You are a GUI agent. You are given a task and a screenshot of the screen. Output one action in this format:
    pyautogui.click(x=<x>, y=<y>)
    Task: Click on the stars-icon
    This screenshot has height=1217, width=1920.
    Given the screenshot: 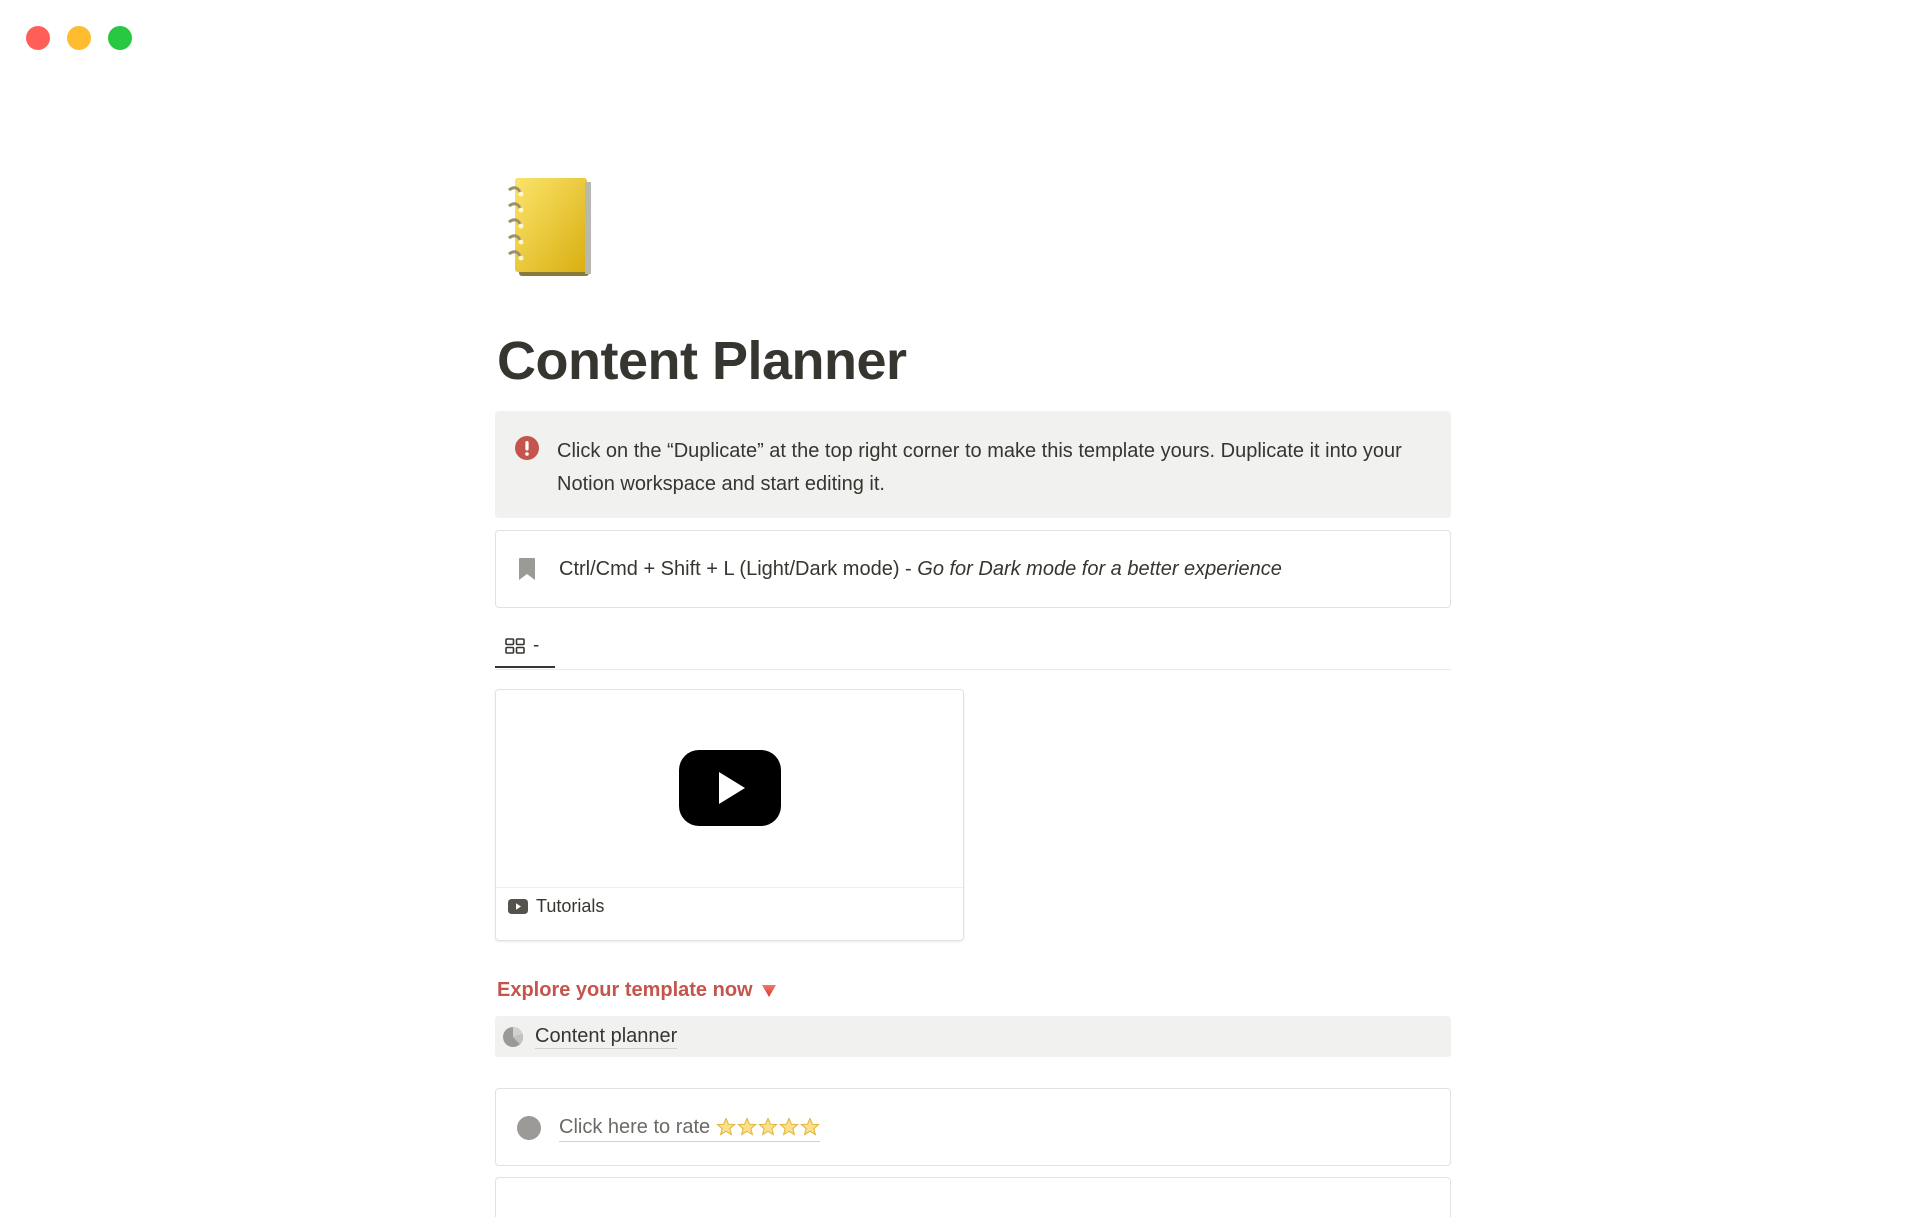 What is the action you would take?
    pyautogui.click(x=768, y=1127)
    